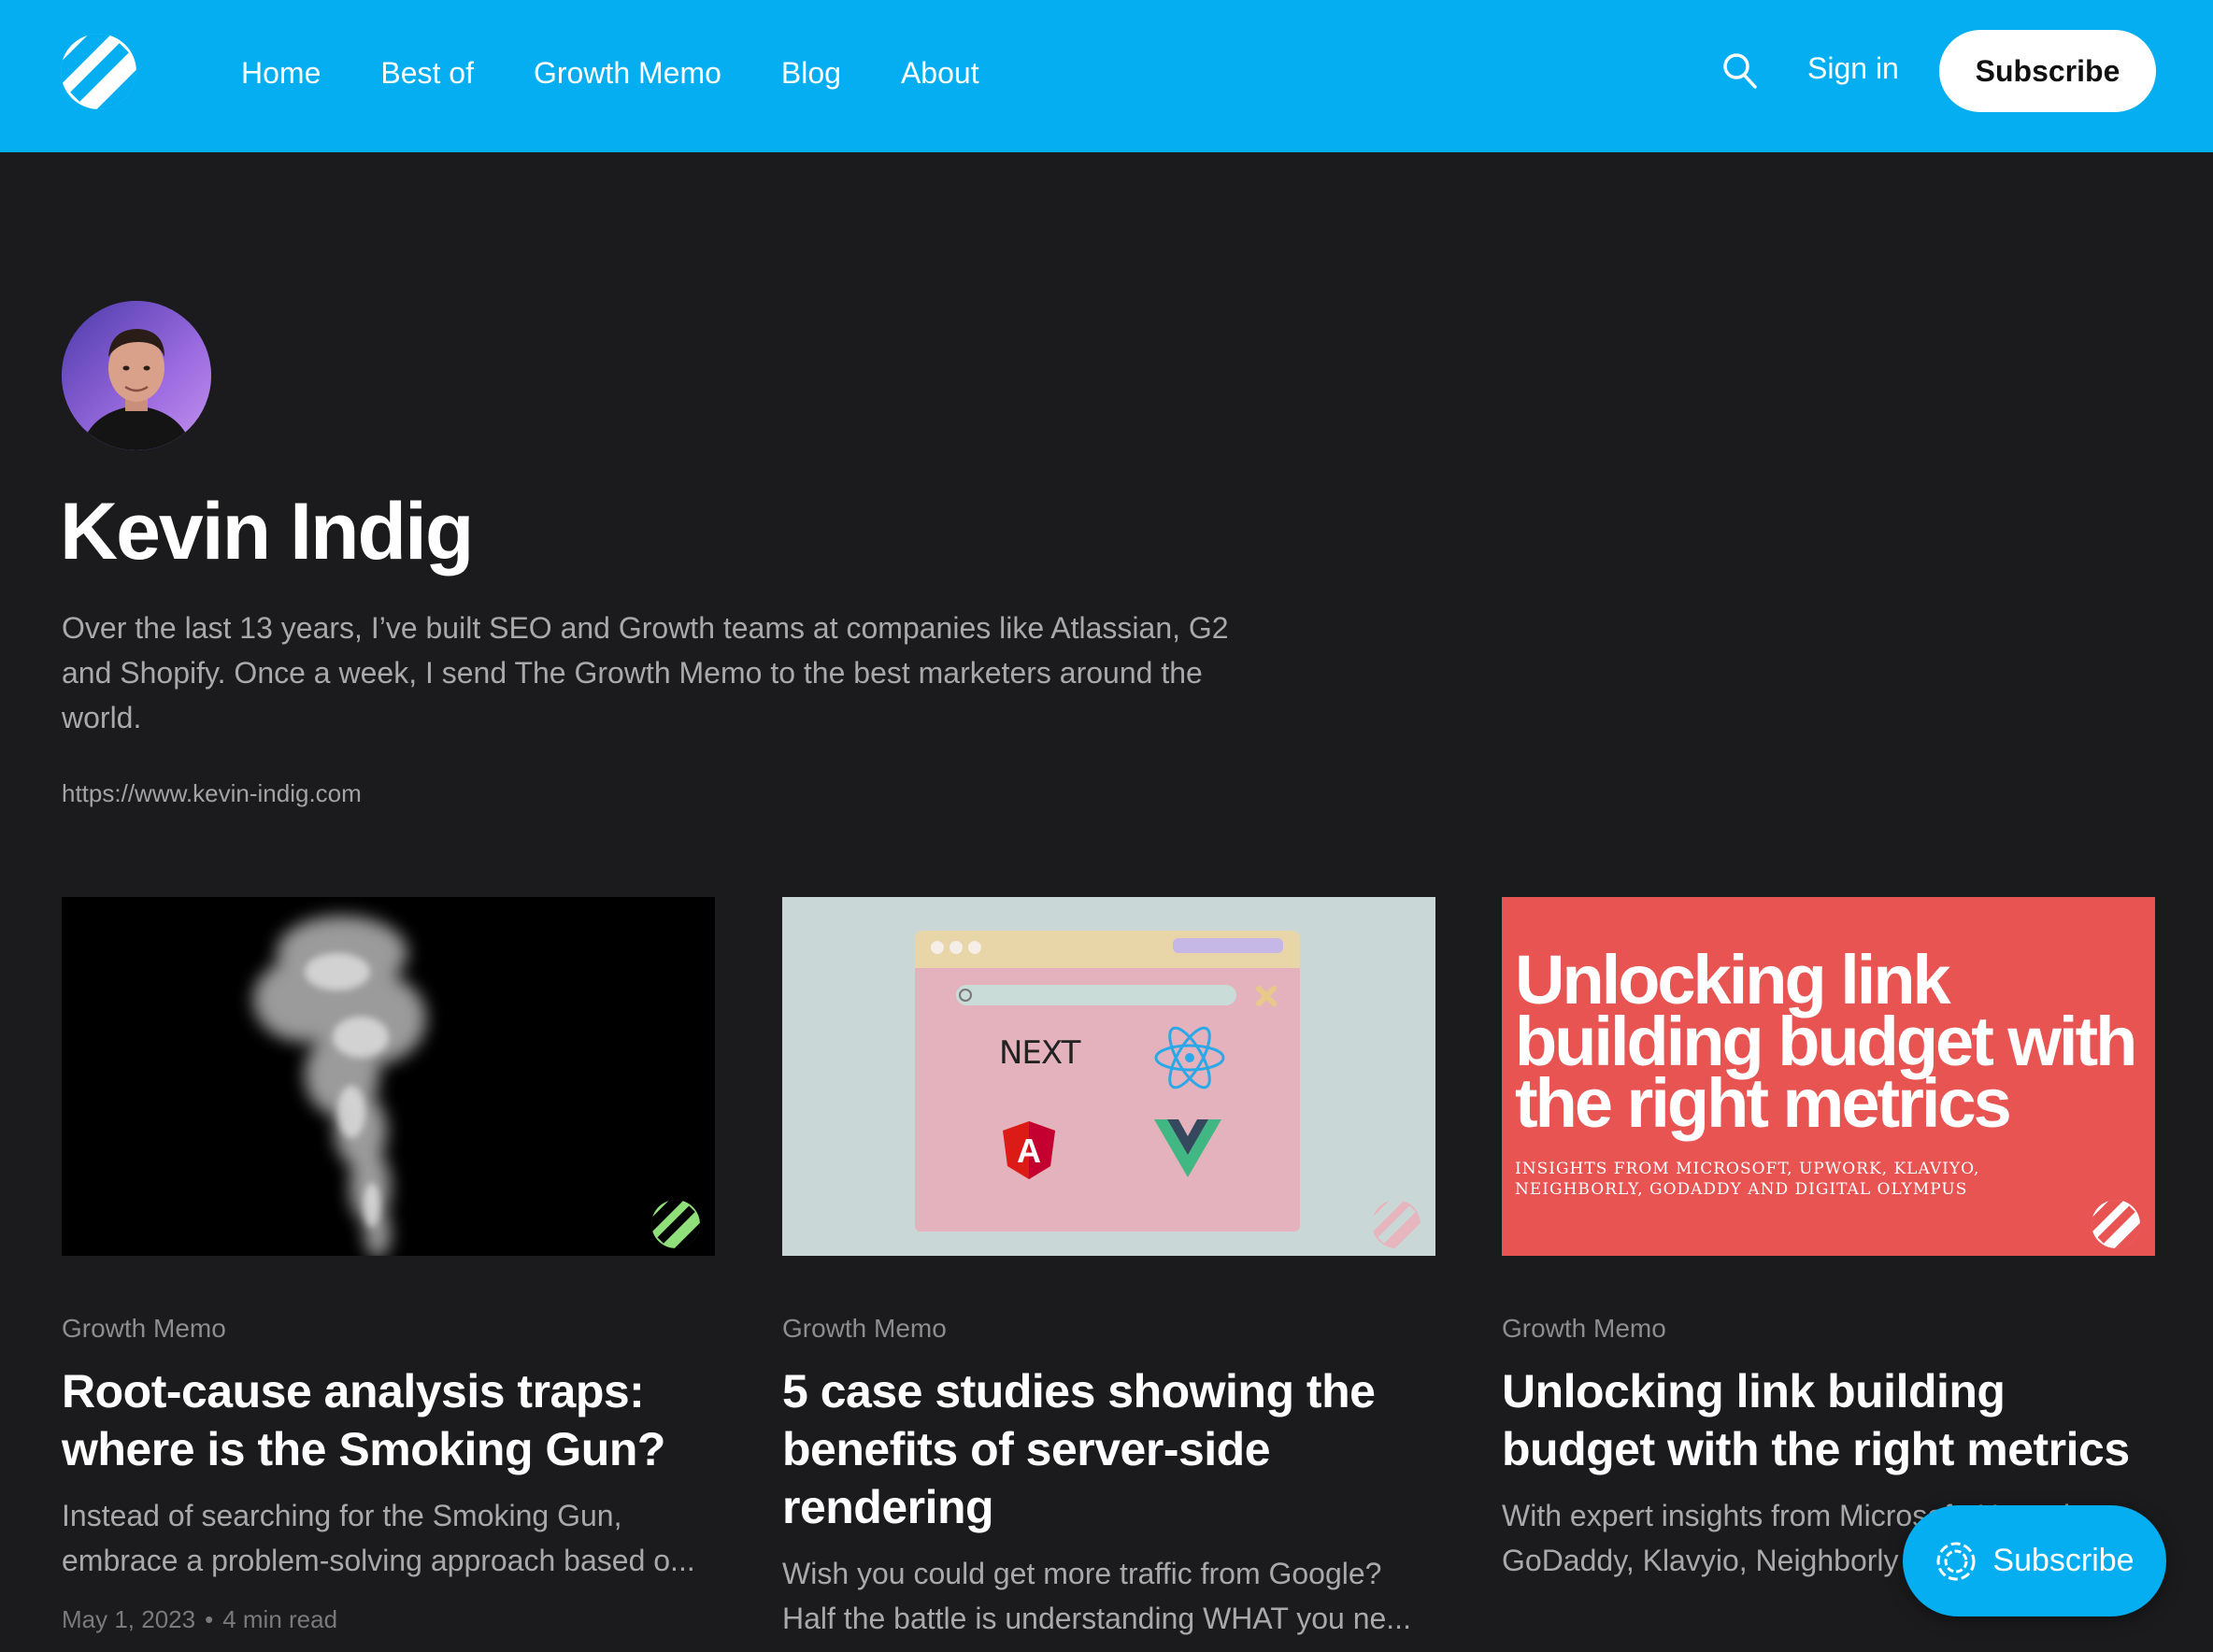  I want to click on post-date: May 1, 2023, so click(129, 1619).